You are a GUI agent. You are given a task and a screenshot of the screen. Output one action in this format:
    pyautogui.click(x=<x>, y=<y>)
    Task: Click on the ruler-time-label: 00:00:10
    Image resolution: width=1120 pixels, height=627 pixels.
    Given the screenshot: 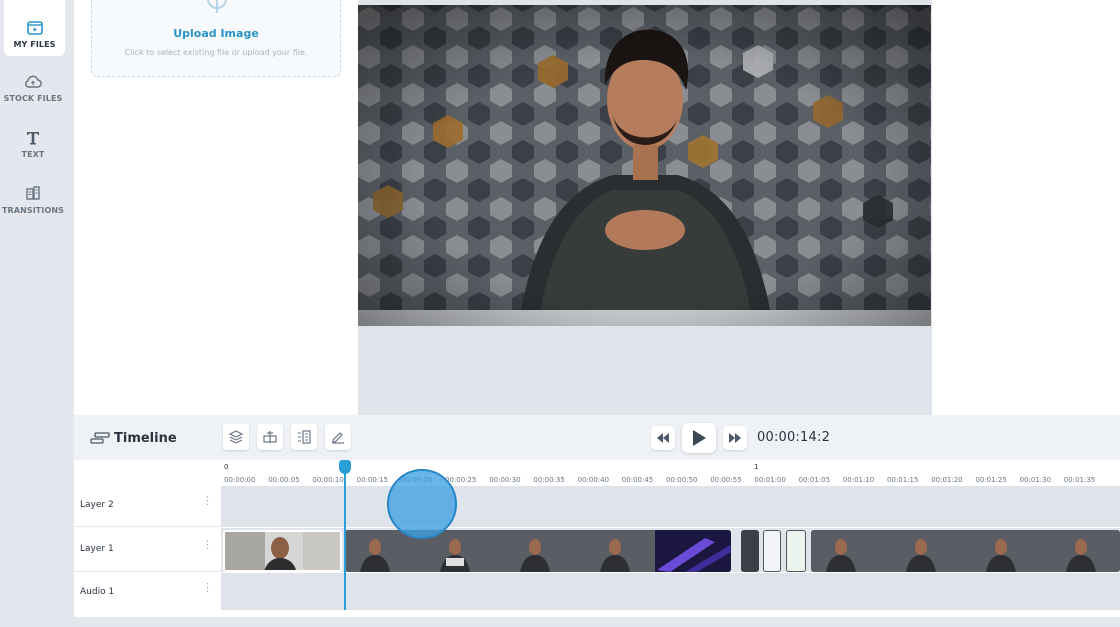 What is the action you would take?
    pyautogui.click(x=328, y=480)
    